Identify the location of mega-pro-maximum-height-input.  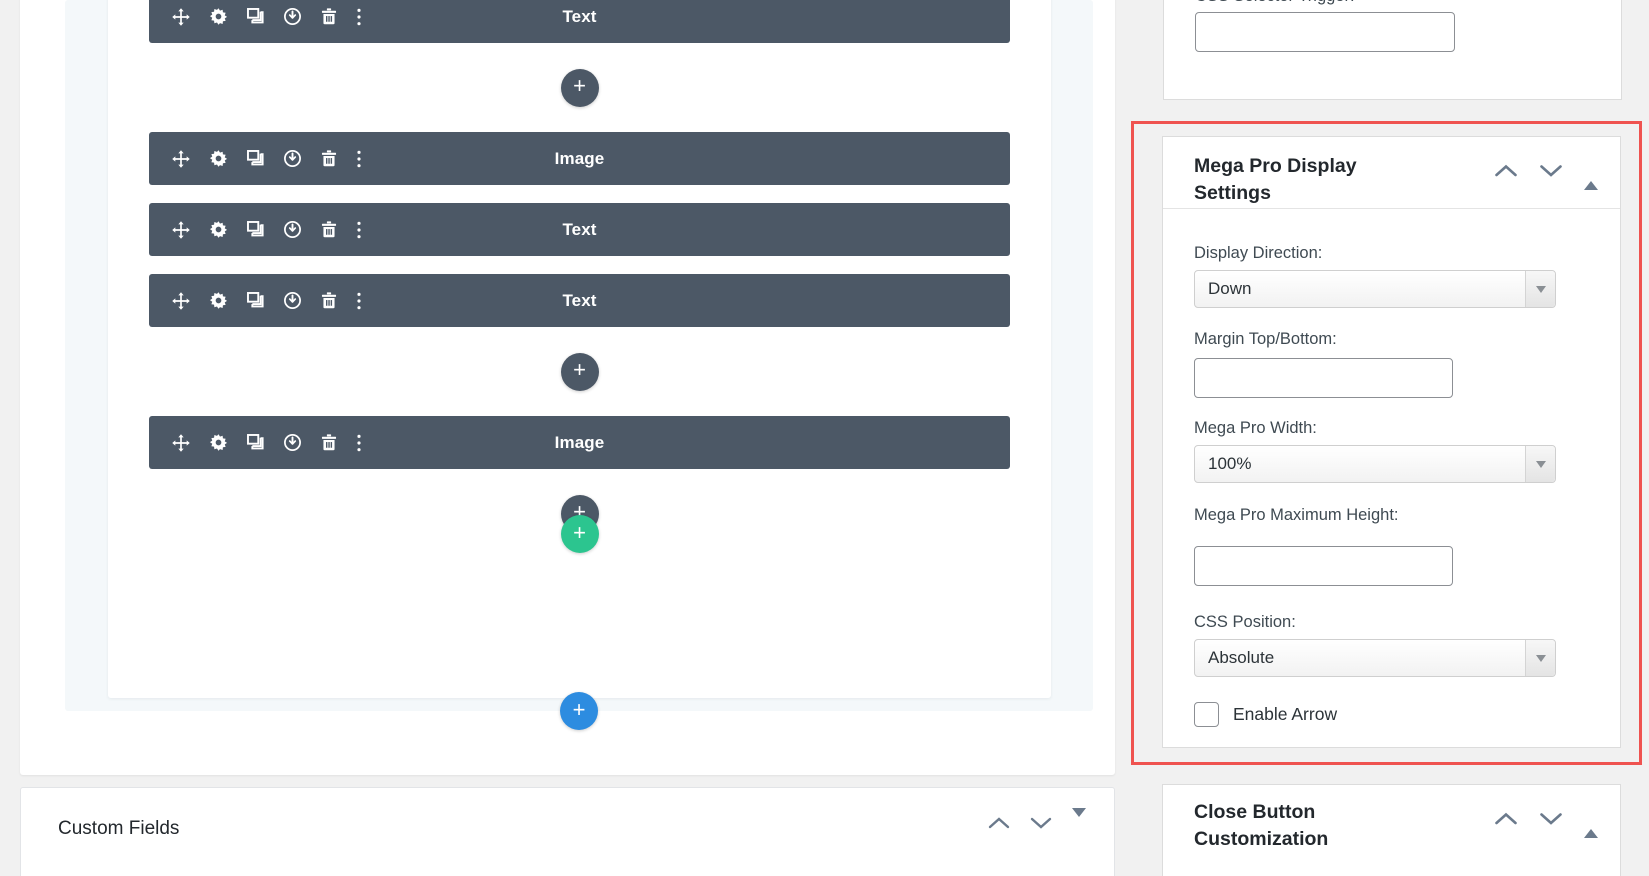
(1323, 566).